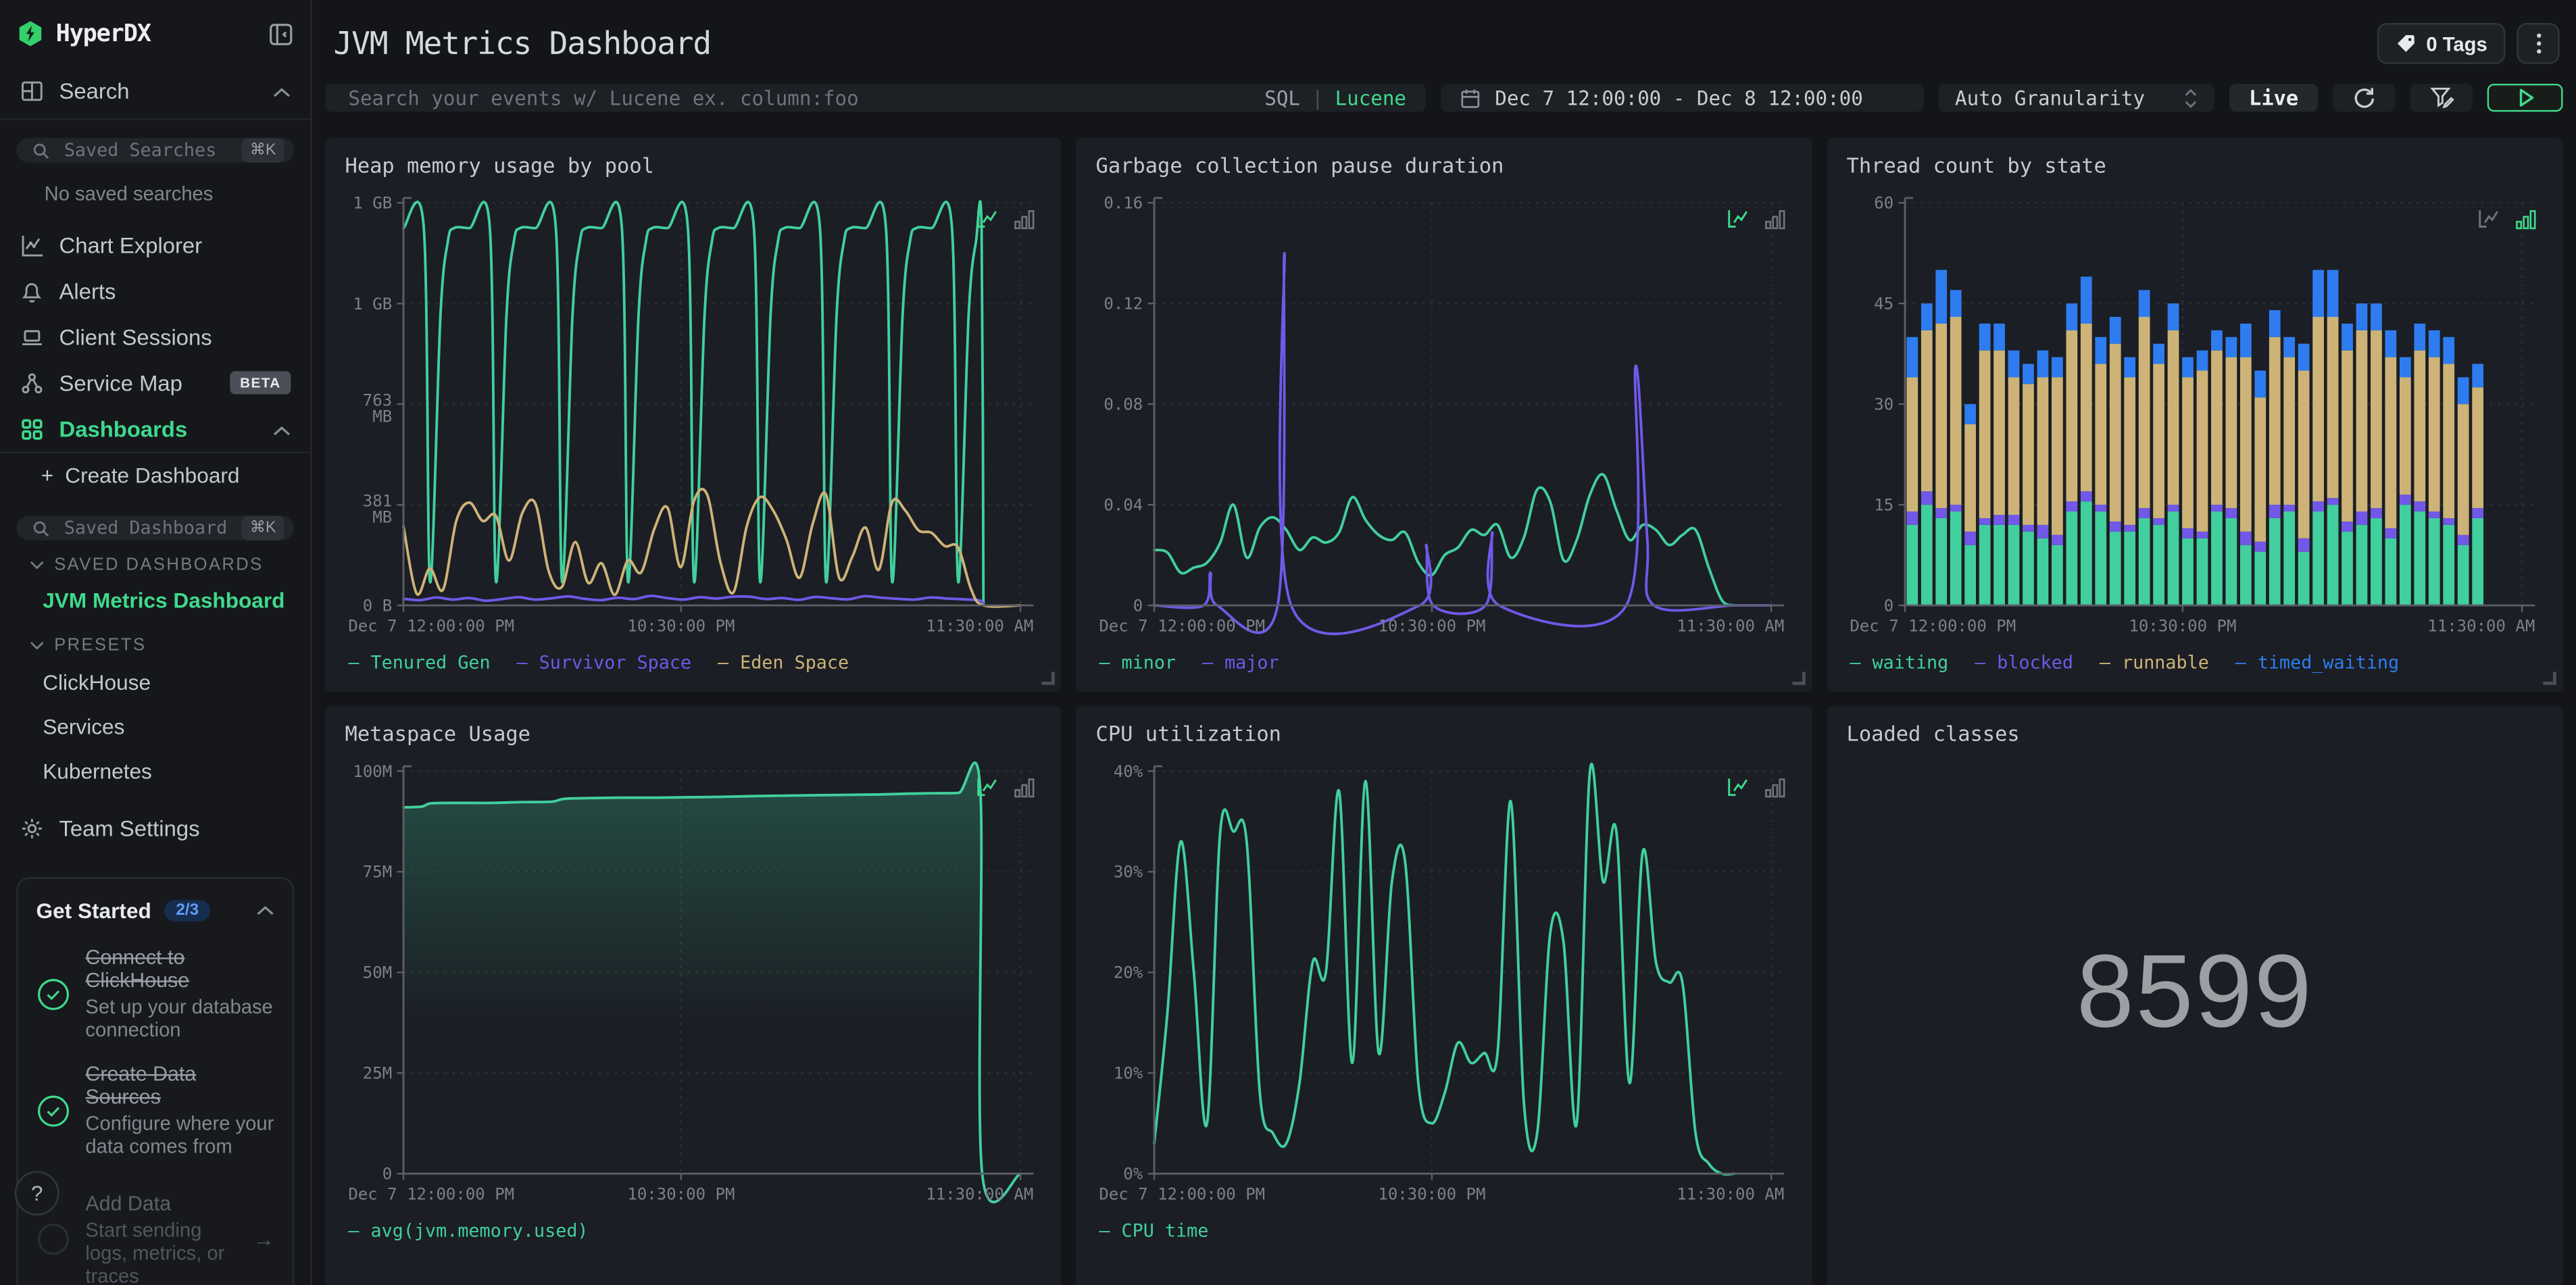  I want to click on legend-item: — blocked, so click(2024, 663).